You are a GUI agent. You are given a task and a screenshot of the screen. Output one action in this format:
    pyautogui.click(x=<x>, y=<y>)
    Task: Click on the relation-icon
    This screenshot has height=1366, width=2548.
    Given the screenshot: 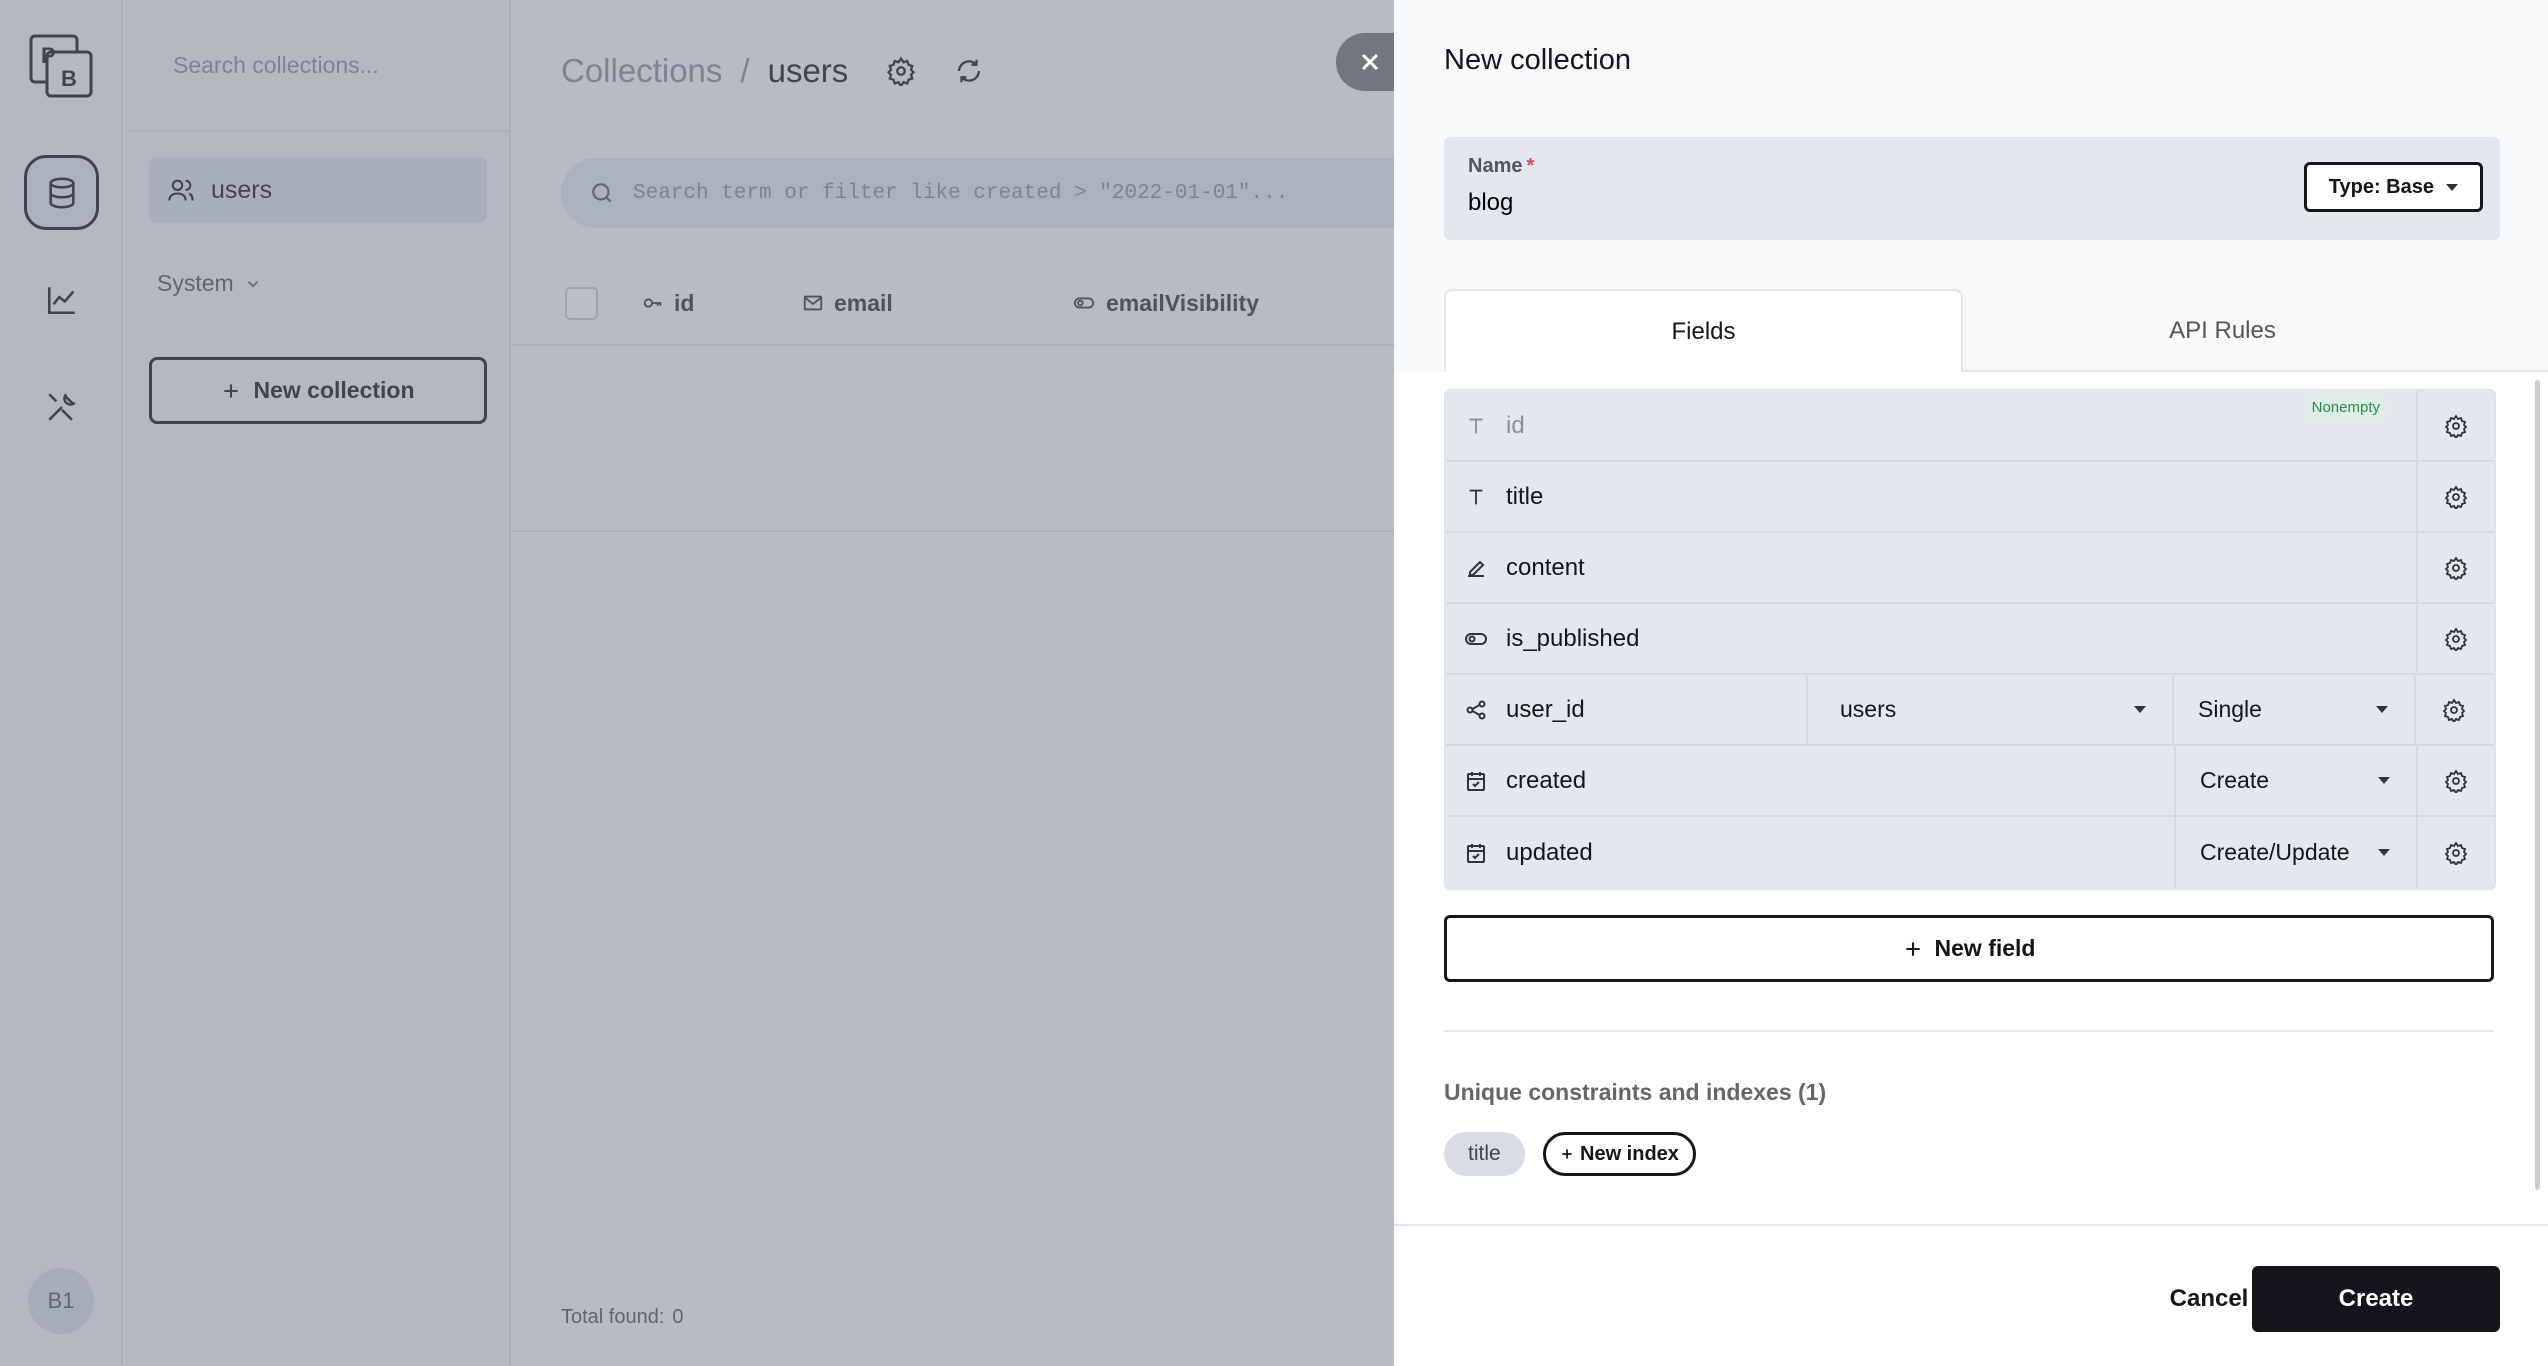 What is the action you would take?
    pyautogui.click(x=1476, y=709)
    